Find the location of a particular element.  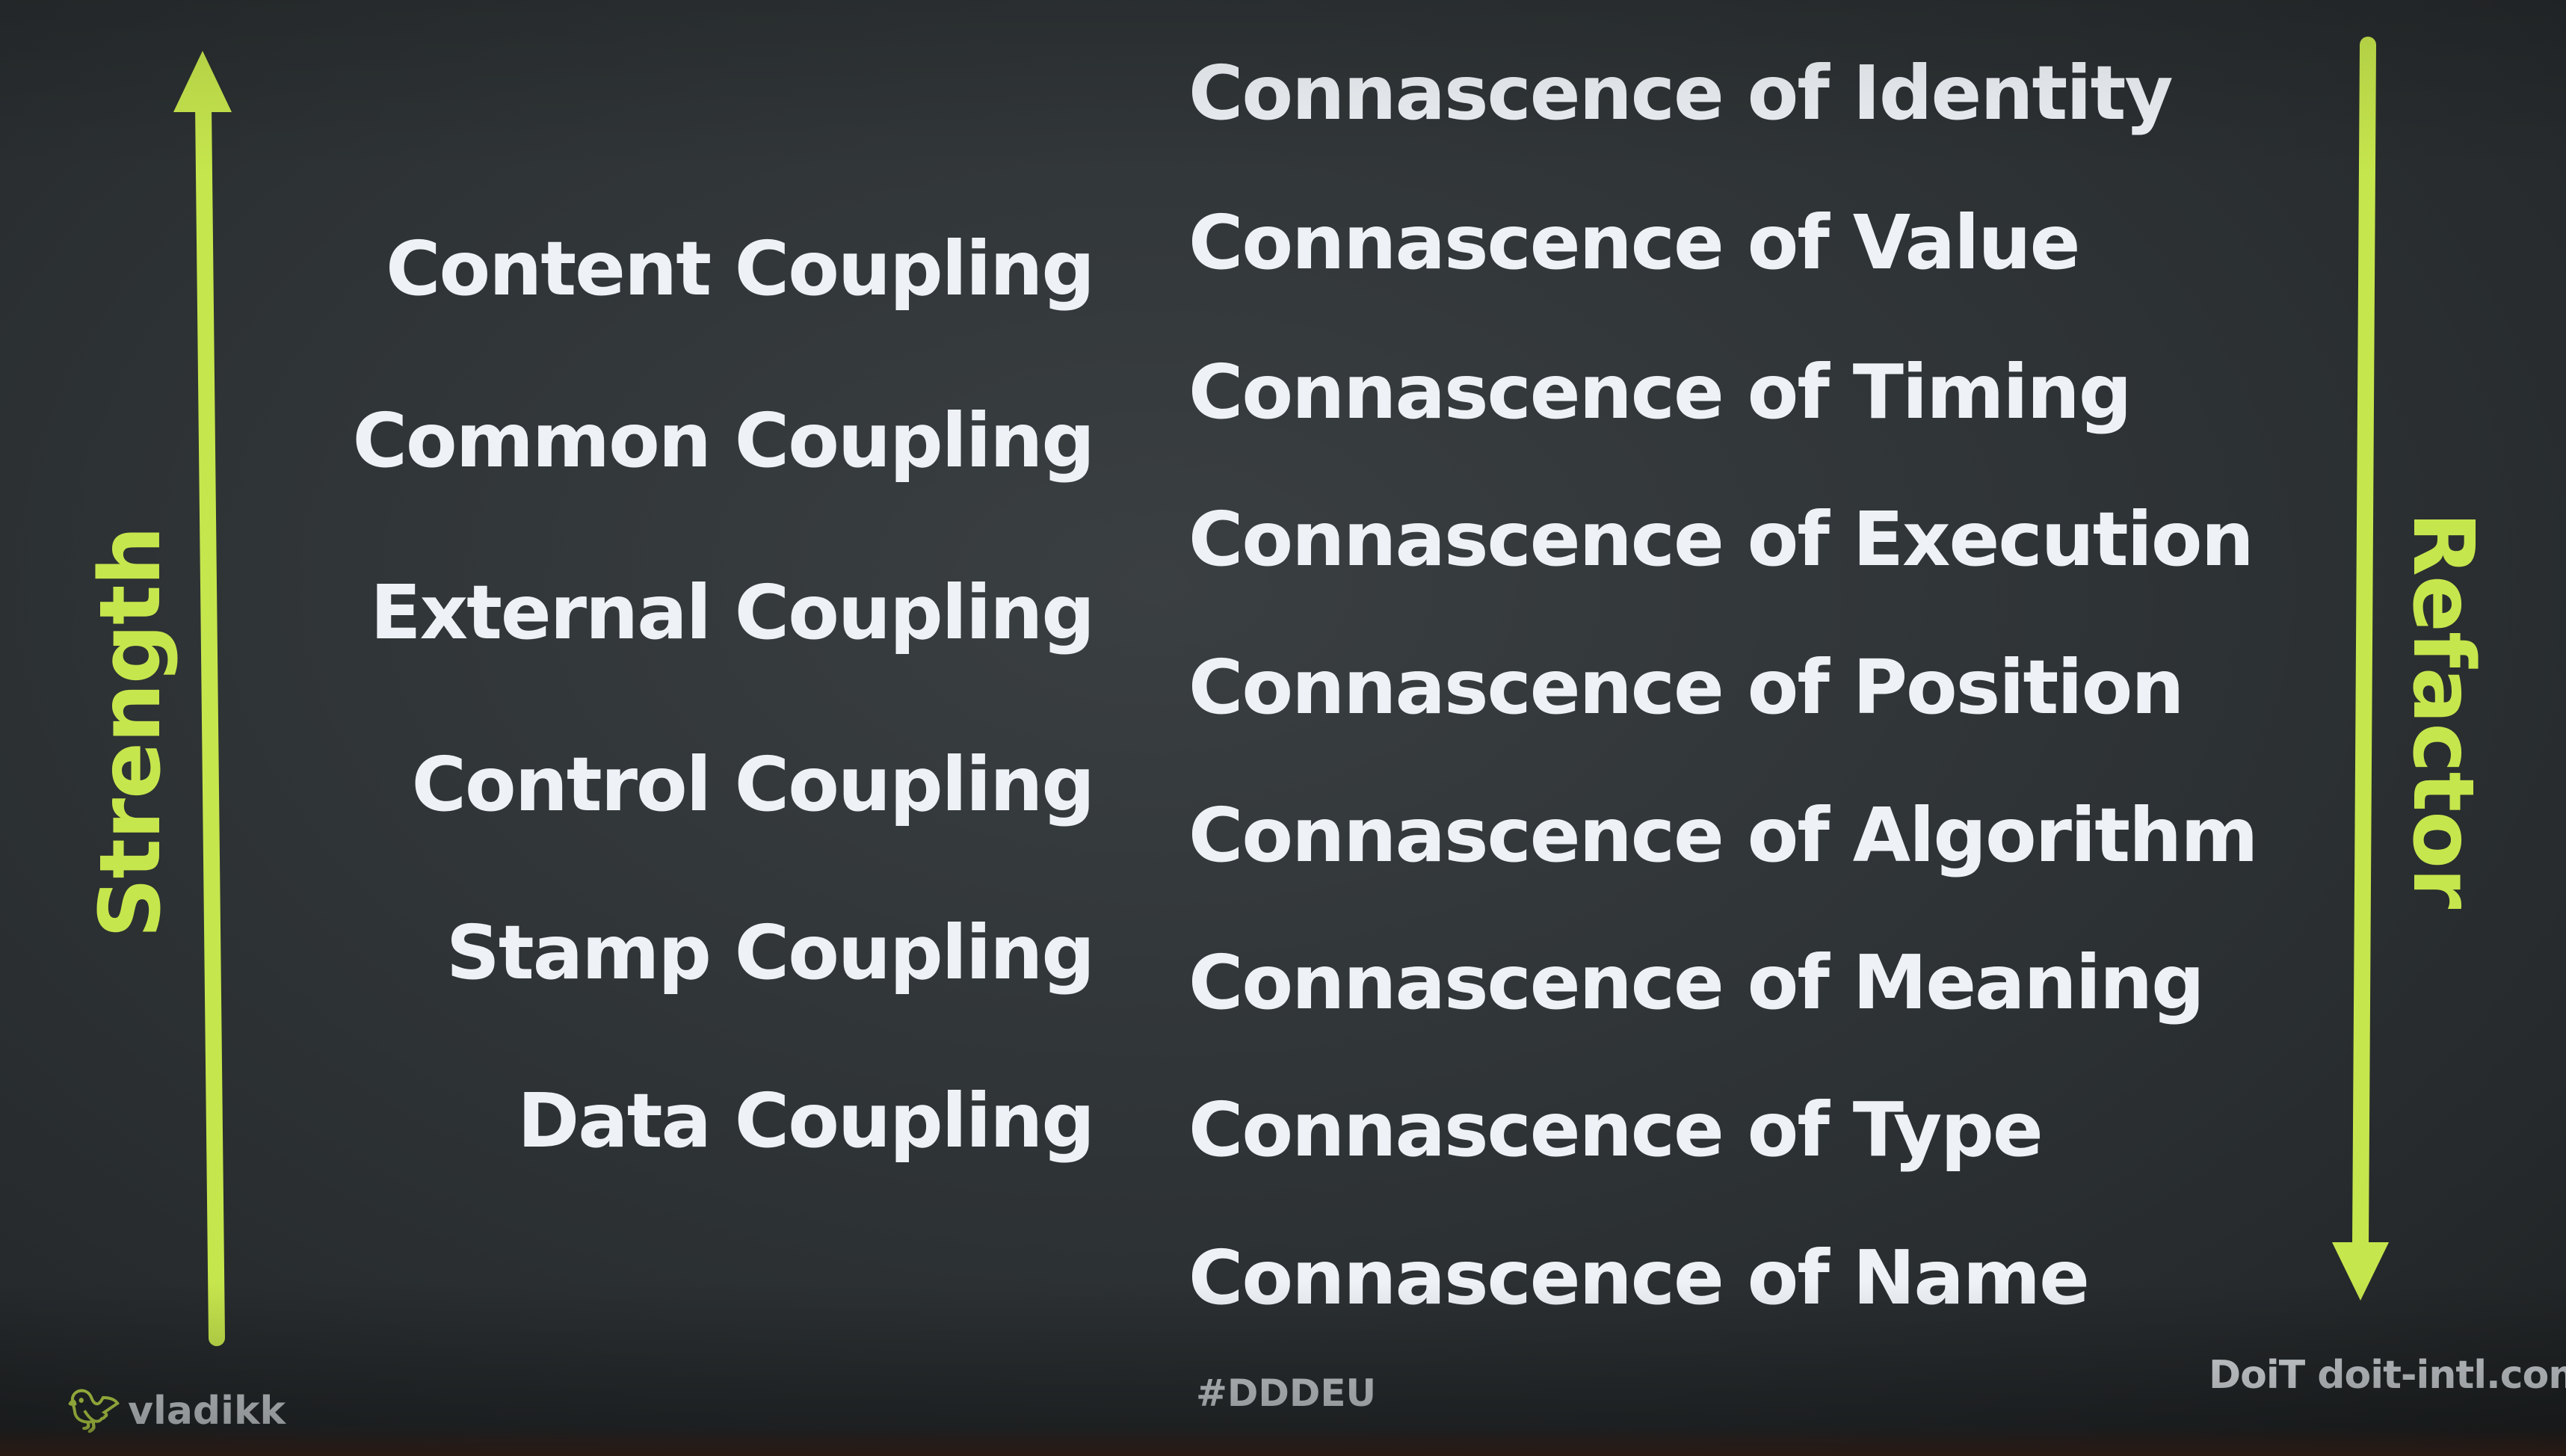

footer-site: DoiT doit-intl.com is located at coordinates (2387, 1375).